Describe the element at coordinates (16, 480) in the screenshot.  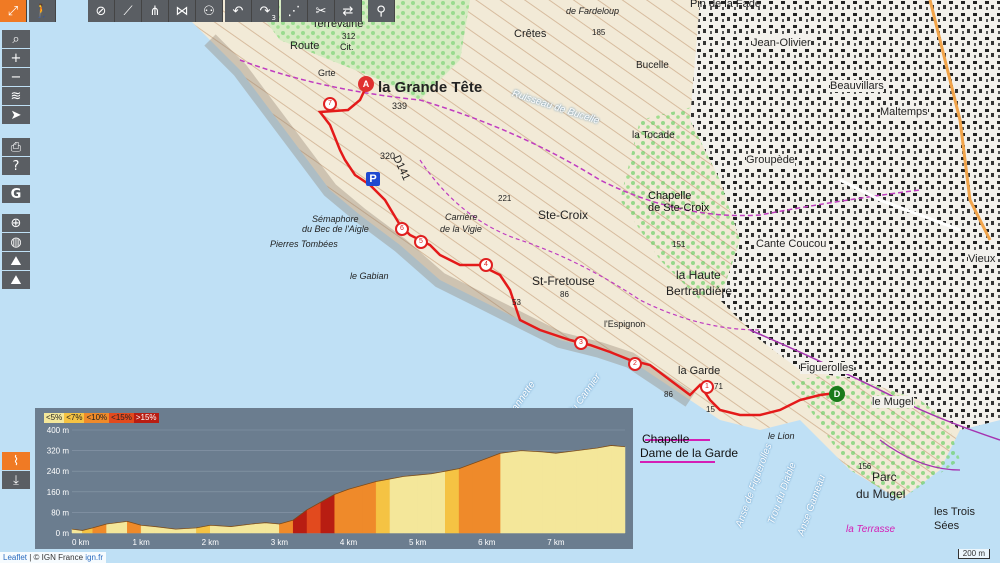
I see `download-icon: ⤓` at that location.